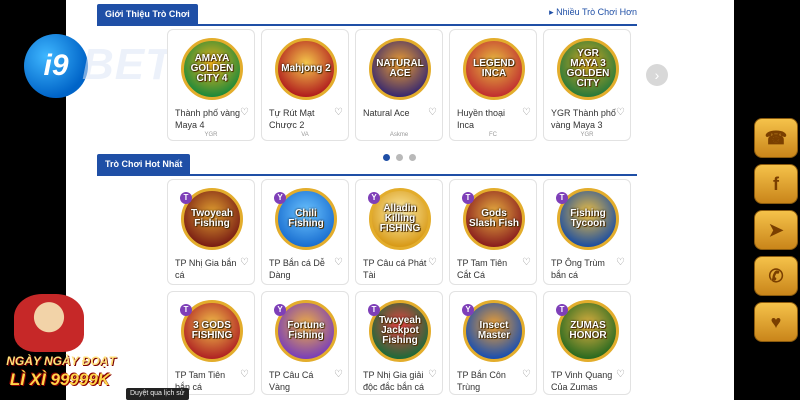  I want to click on gift-heart-icon-glyph: ♥, so click(776, 321).